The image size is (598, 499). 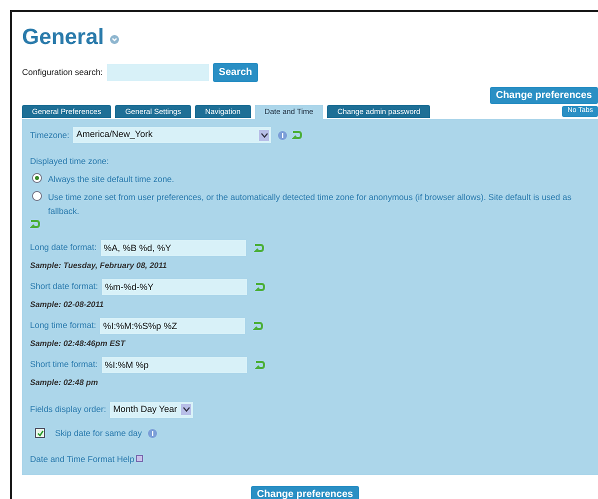 I want to click on field-label: Short time format:, so click(x=64, y=365).